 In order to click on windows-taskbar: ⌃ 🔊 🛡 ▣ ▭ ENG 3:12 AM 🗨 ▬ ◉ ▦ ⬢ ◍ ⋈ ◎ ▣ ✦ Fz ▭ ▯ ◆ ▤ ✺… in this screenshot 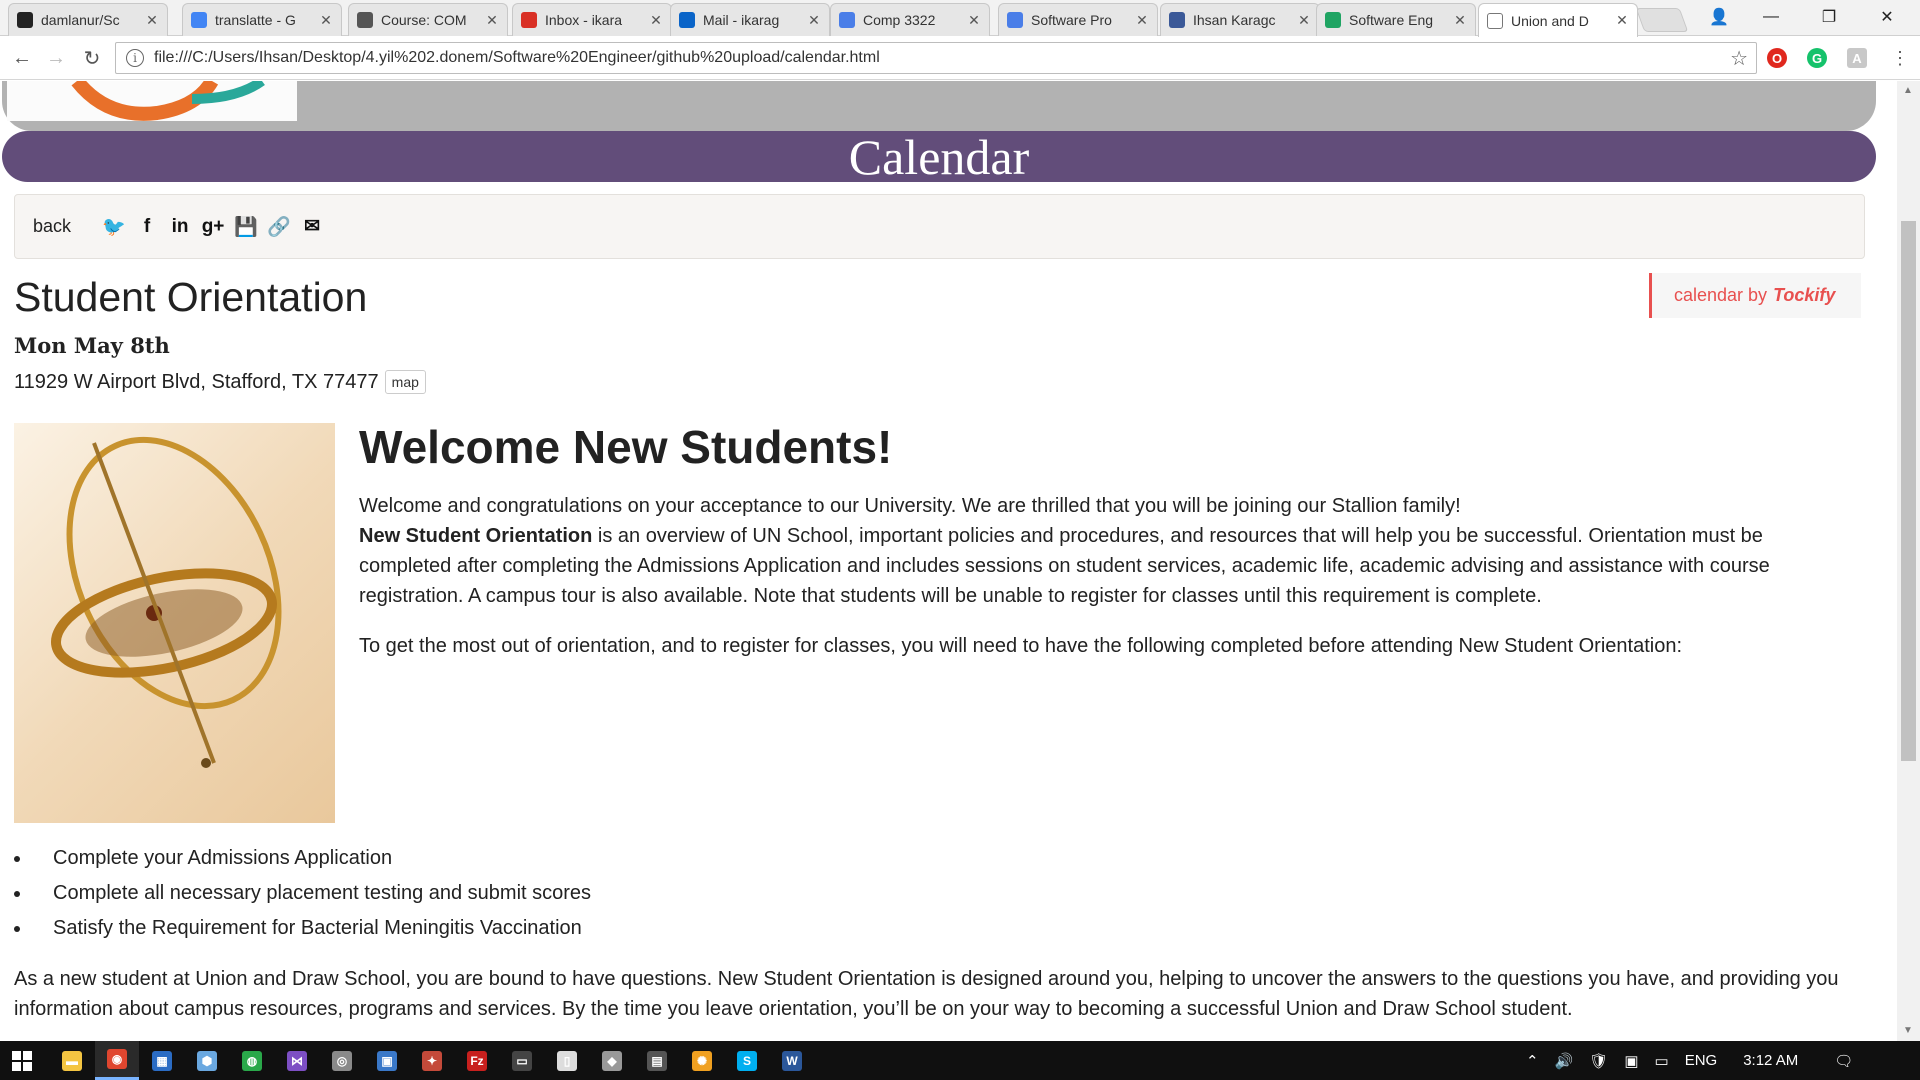, I will do `click(960, 1060)`.